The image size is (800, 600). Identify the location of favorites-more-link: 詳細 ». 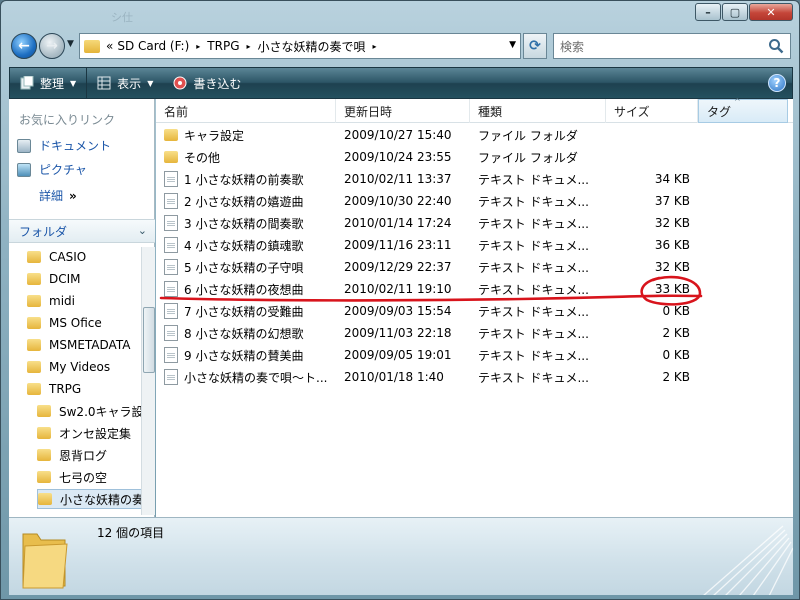
(58, 195).